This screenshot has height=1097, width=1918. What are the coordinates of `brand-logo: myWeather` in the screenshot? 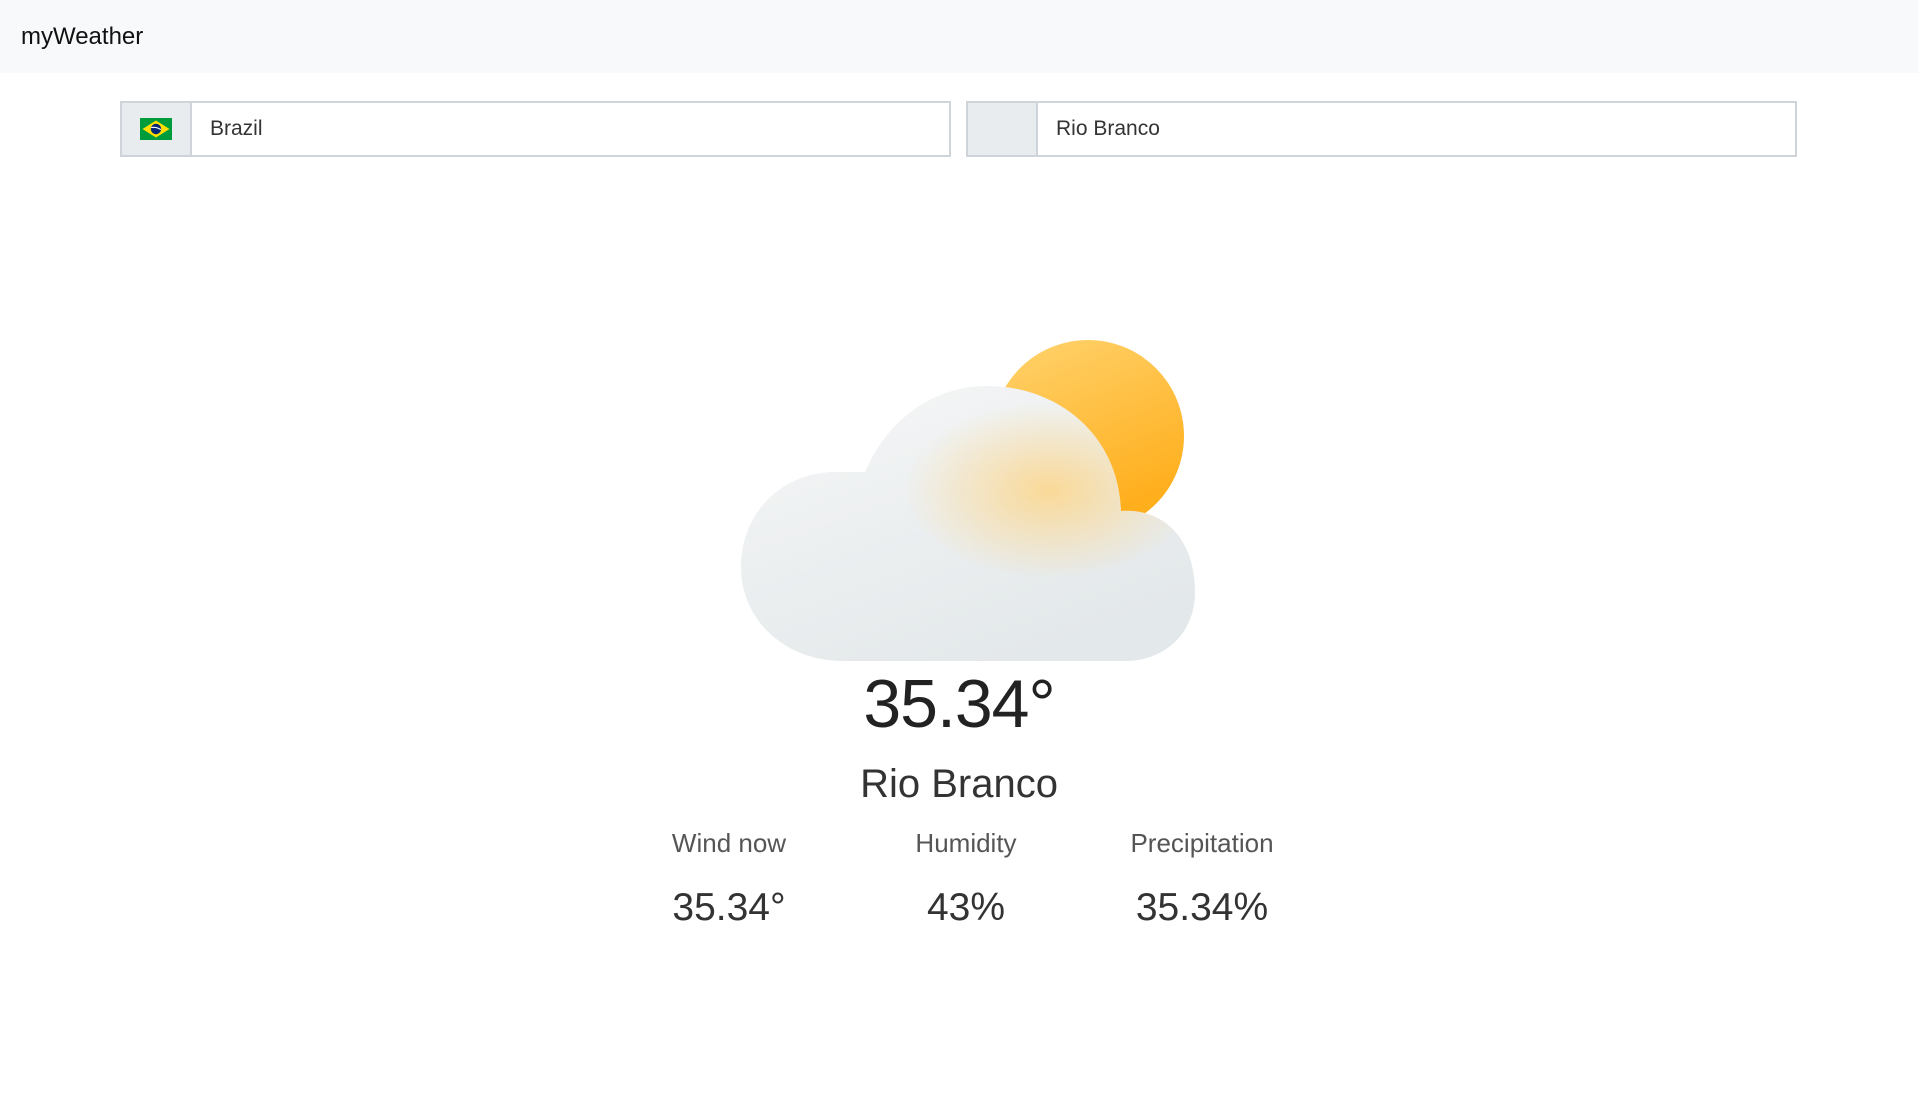 It's located at (82, 37).